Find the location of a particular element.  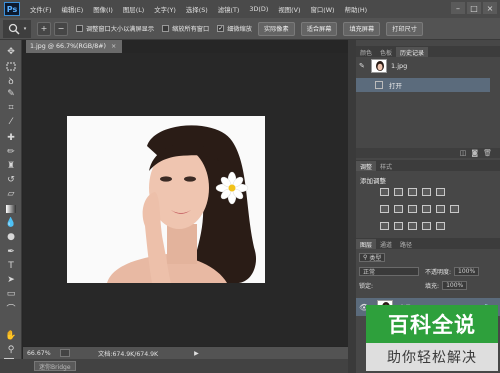

resize-windows-checkbox: 调整窗口大小以满屏显示 is located at coordinates (115, 28).